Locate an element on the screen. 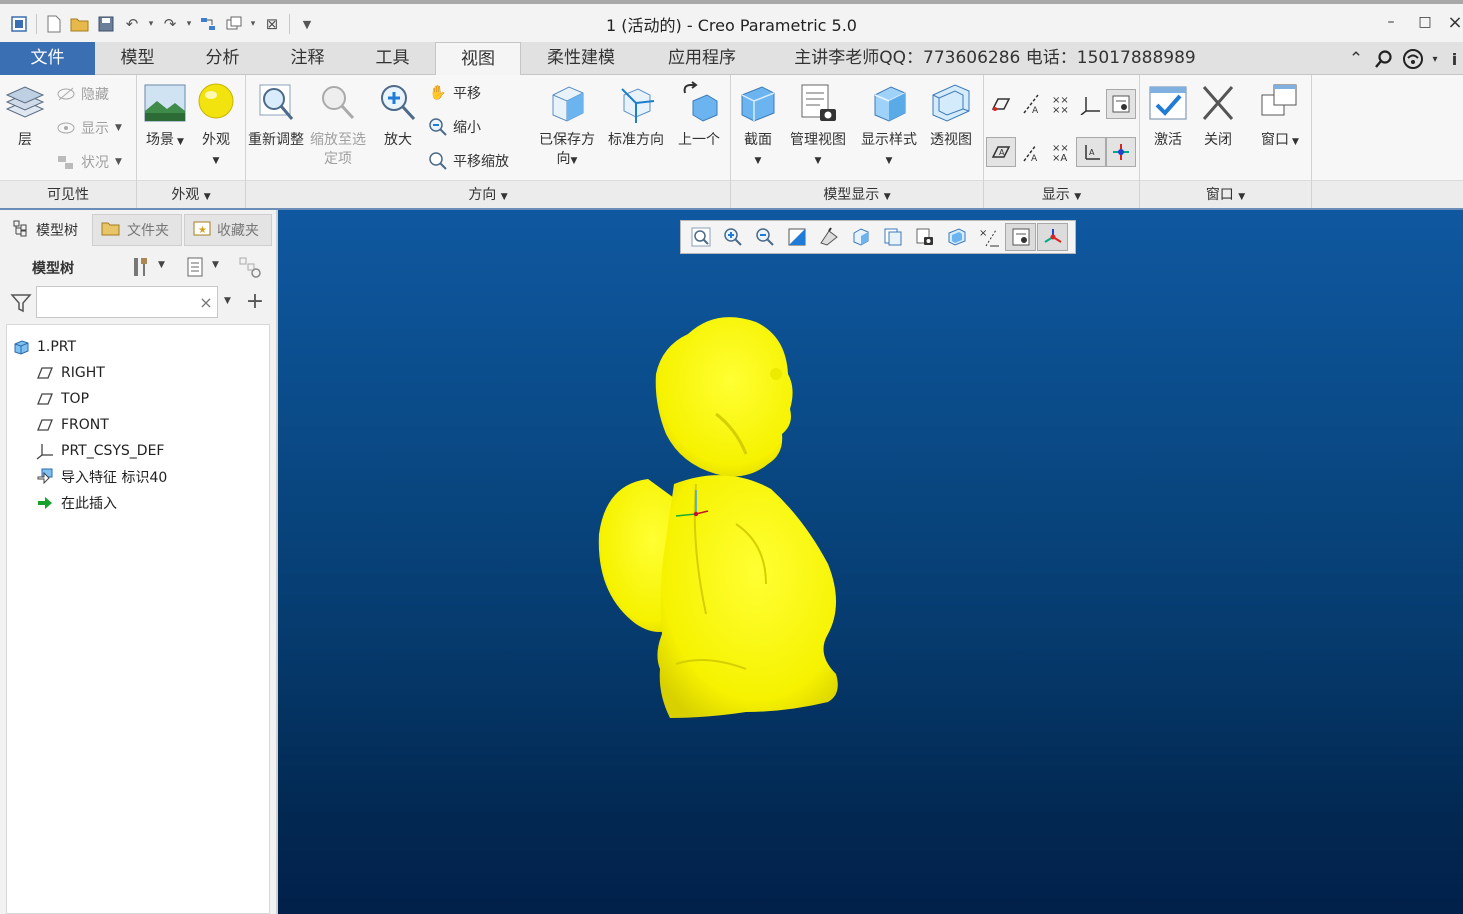  pan-zoom-icon is located at coordinates (438, 161).